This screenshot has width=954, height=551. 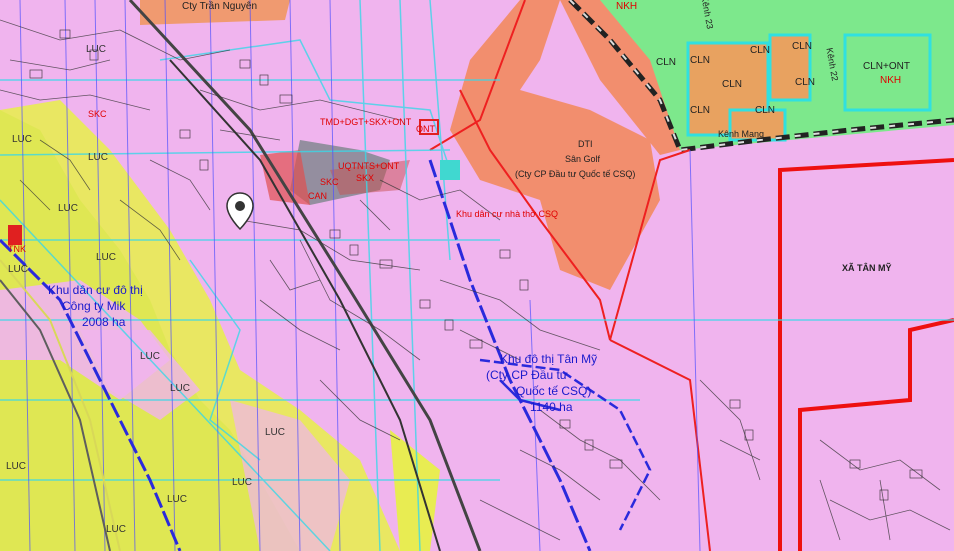 What do you see at coordinates (97, 114) in the screenshot?
I see `label-sk: SKC` at bounding box center [97, 114].